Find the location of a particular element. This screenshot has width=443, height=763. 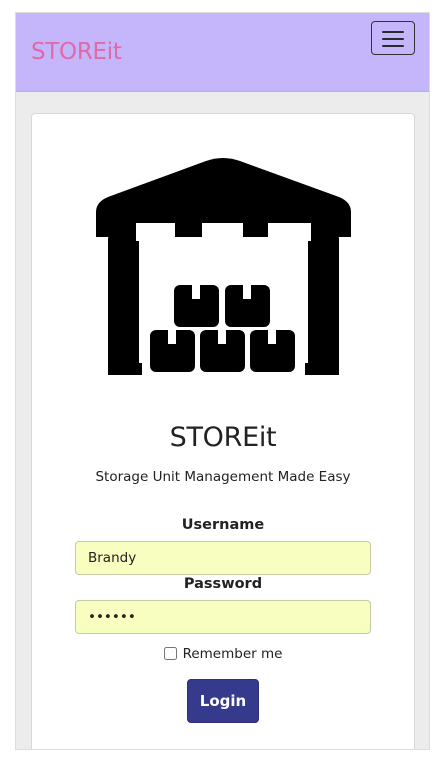

brand-logo-link: STOREit is located at coordinates (76, 52).